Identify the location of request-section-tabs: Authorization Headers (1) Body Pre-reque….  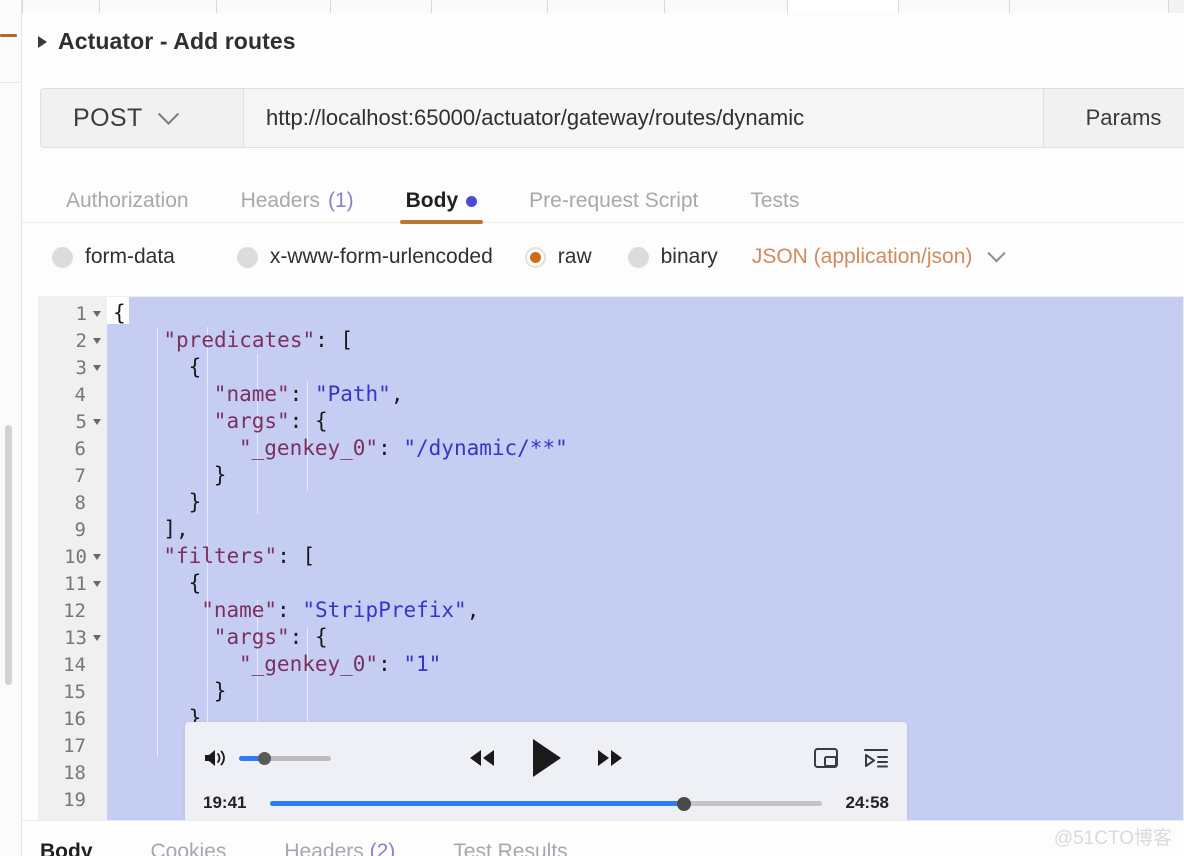
(432, 201).